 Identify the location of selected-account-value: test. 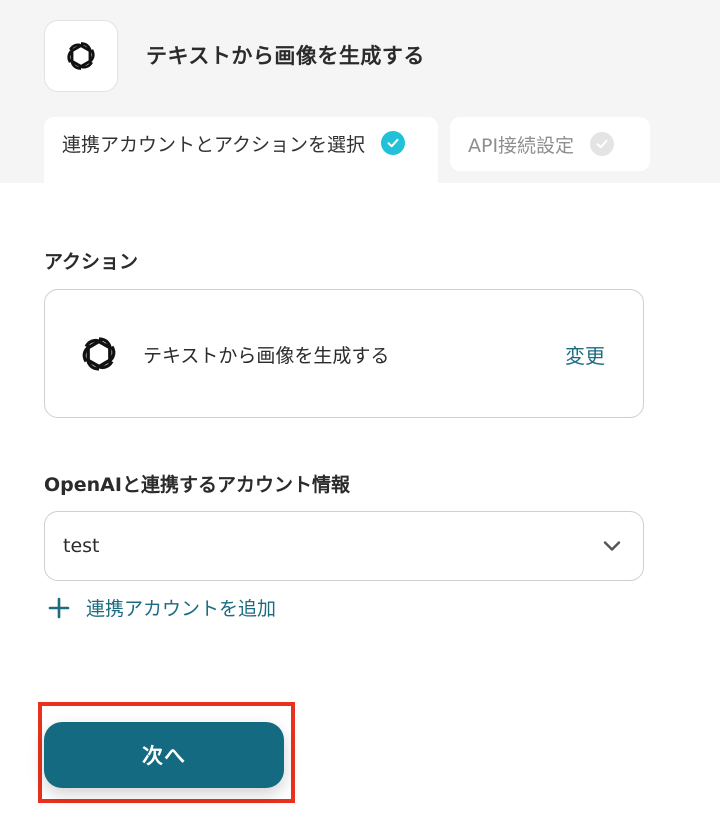
(81, 546).